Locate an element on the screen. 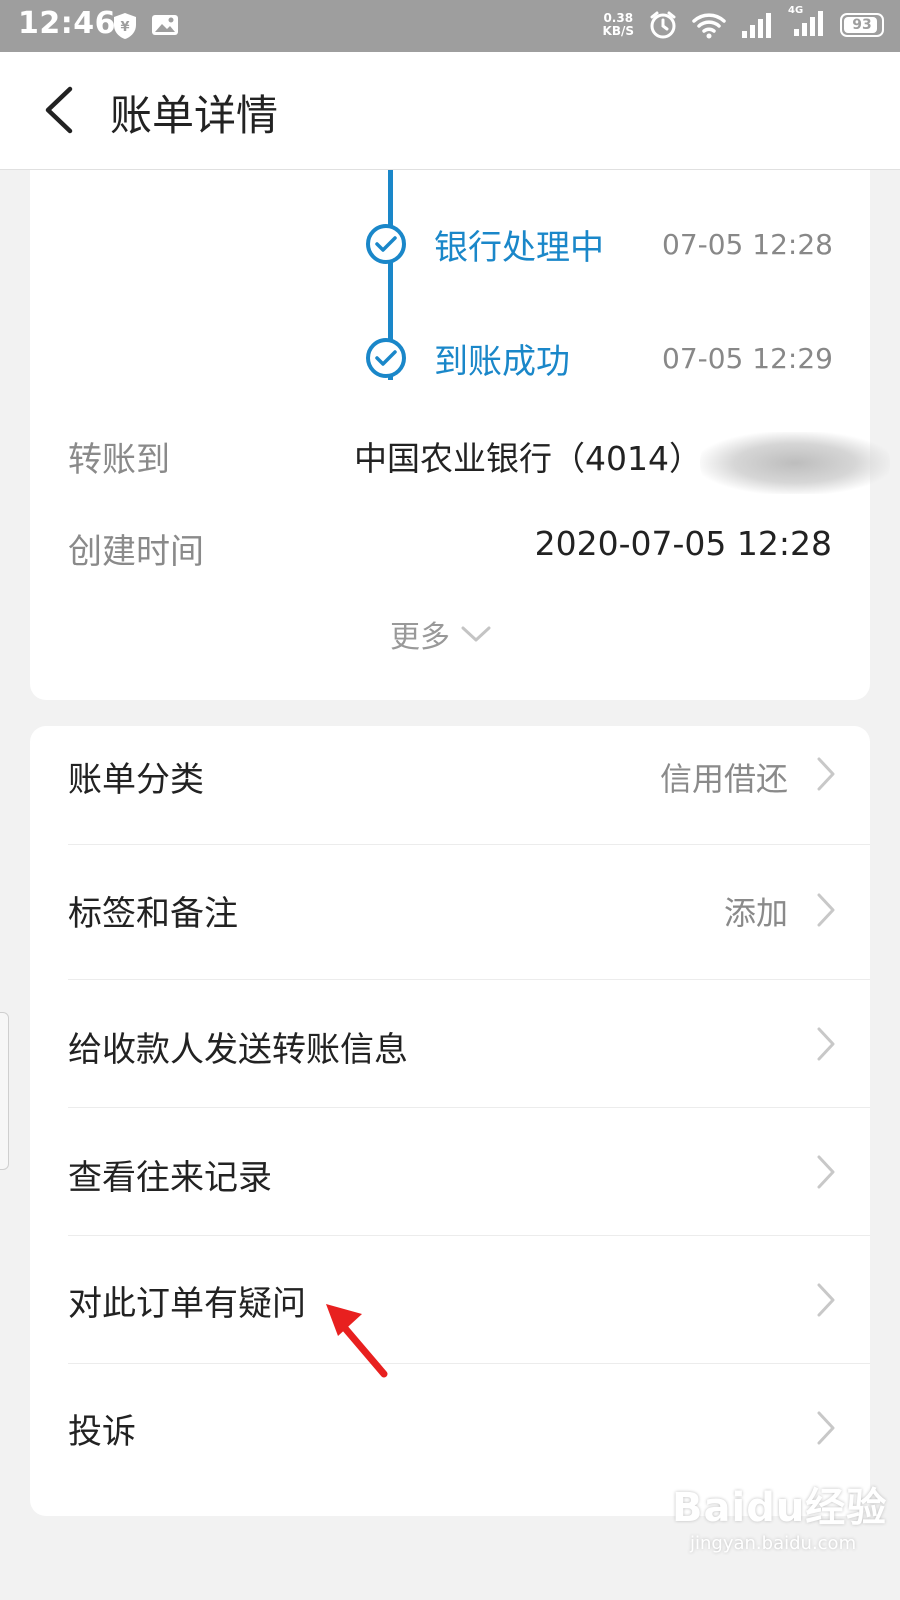 This screenshot has height=1600, width=900. battery-icon: 93 is located at coordinates (862, 25).